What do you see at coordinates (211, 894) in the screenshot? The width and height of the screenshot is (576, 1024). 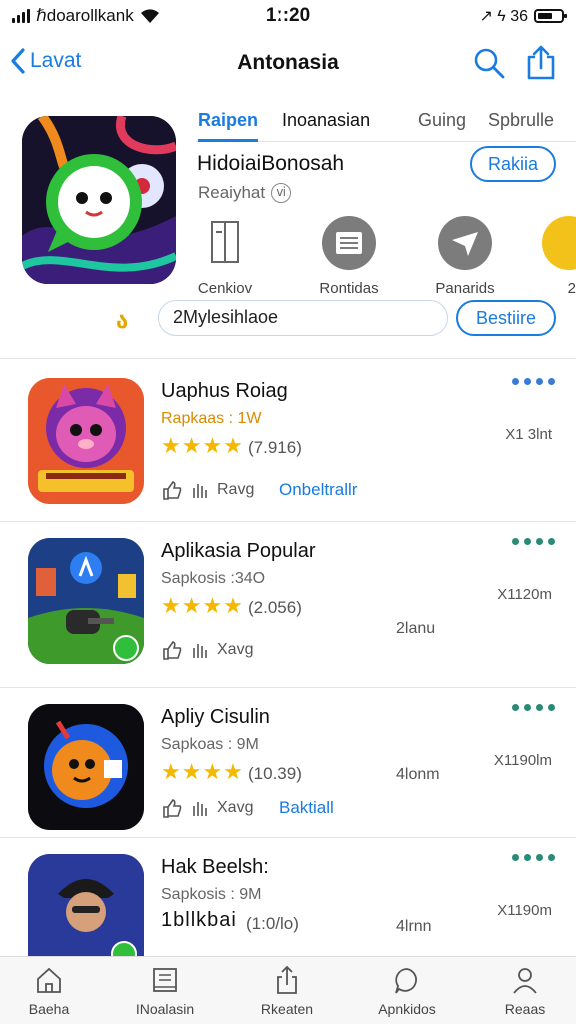 I see `app-subtitle: Sapkosis : 9M` at bounding box center [211, 894].